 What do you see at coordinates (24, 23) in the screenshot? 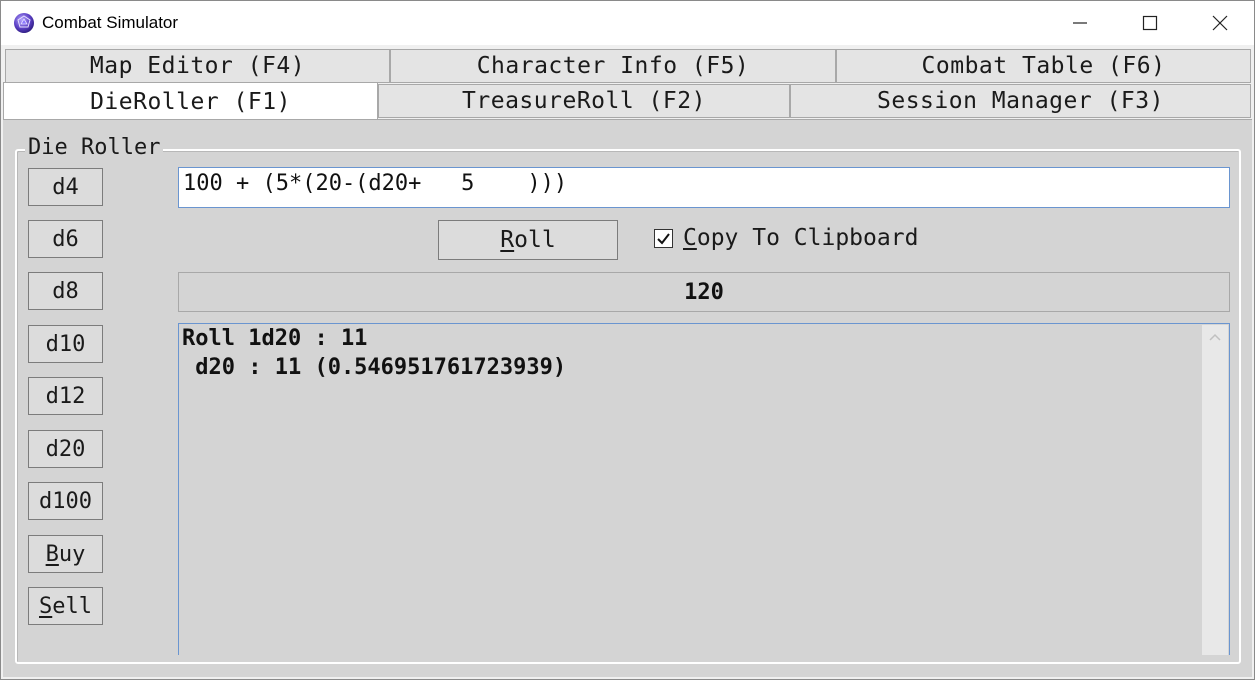
I see `d20-app-icon` at bounding box center [24, 23].